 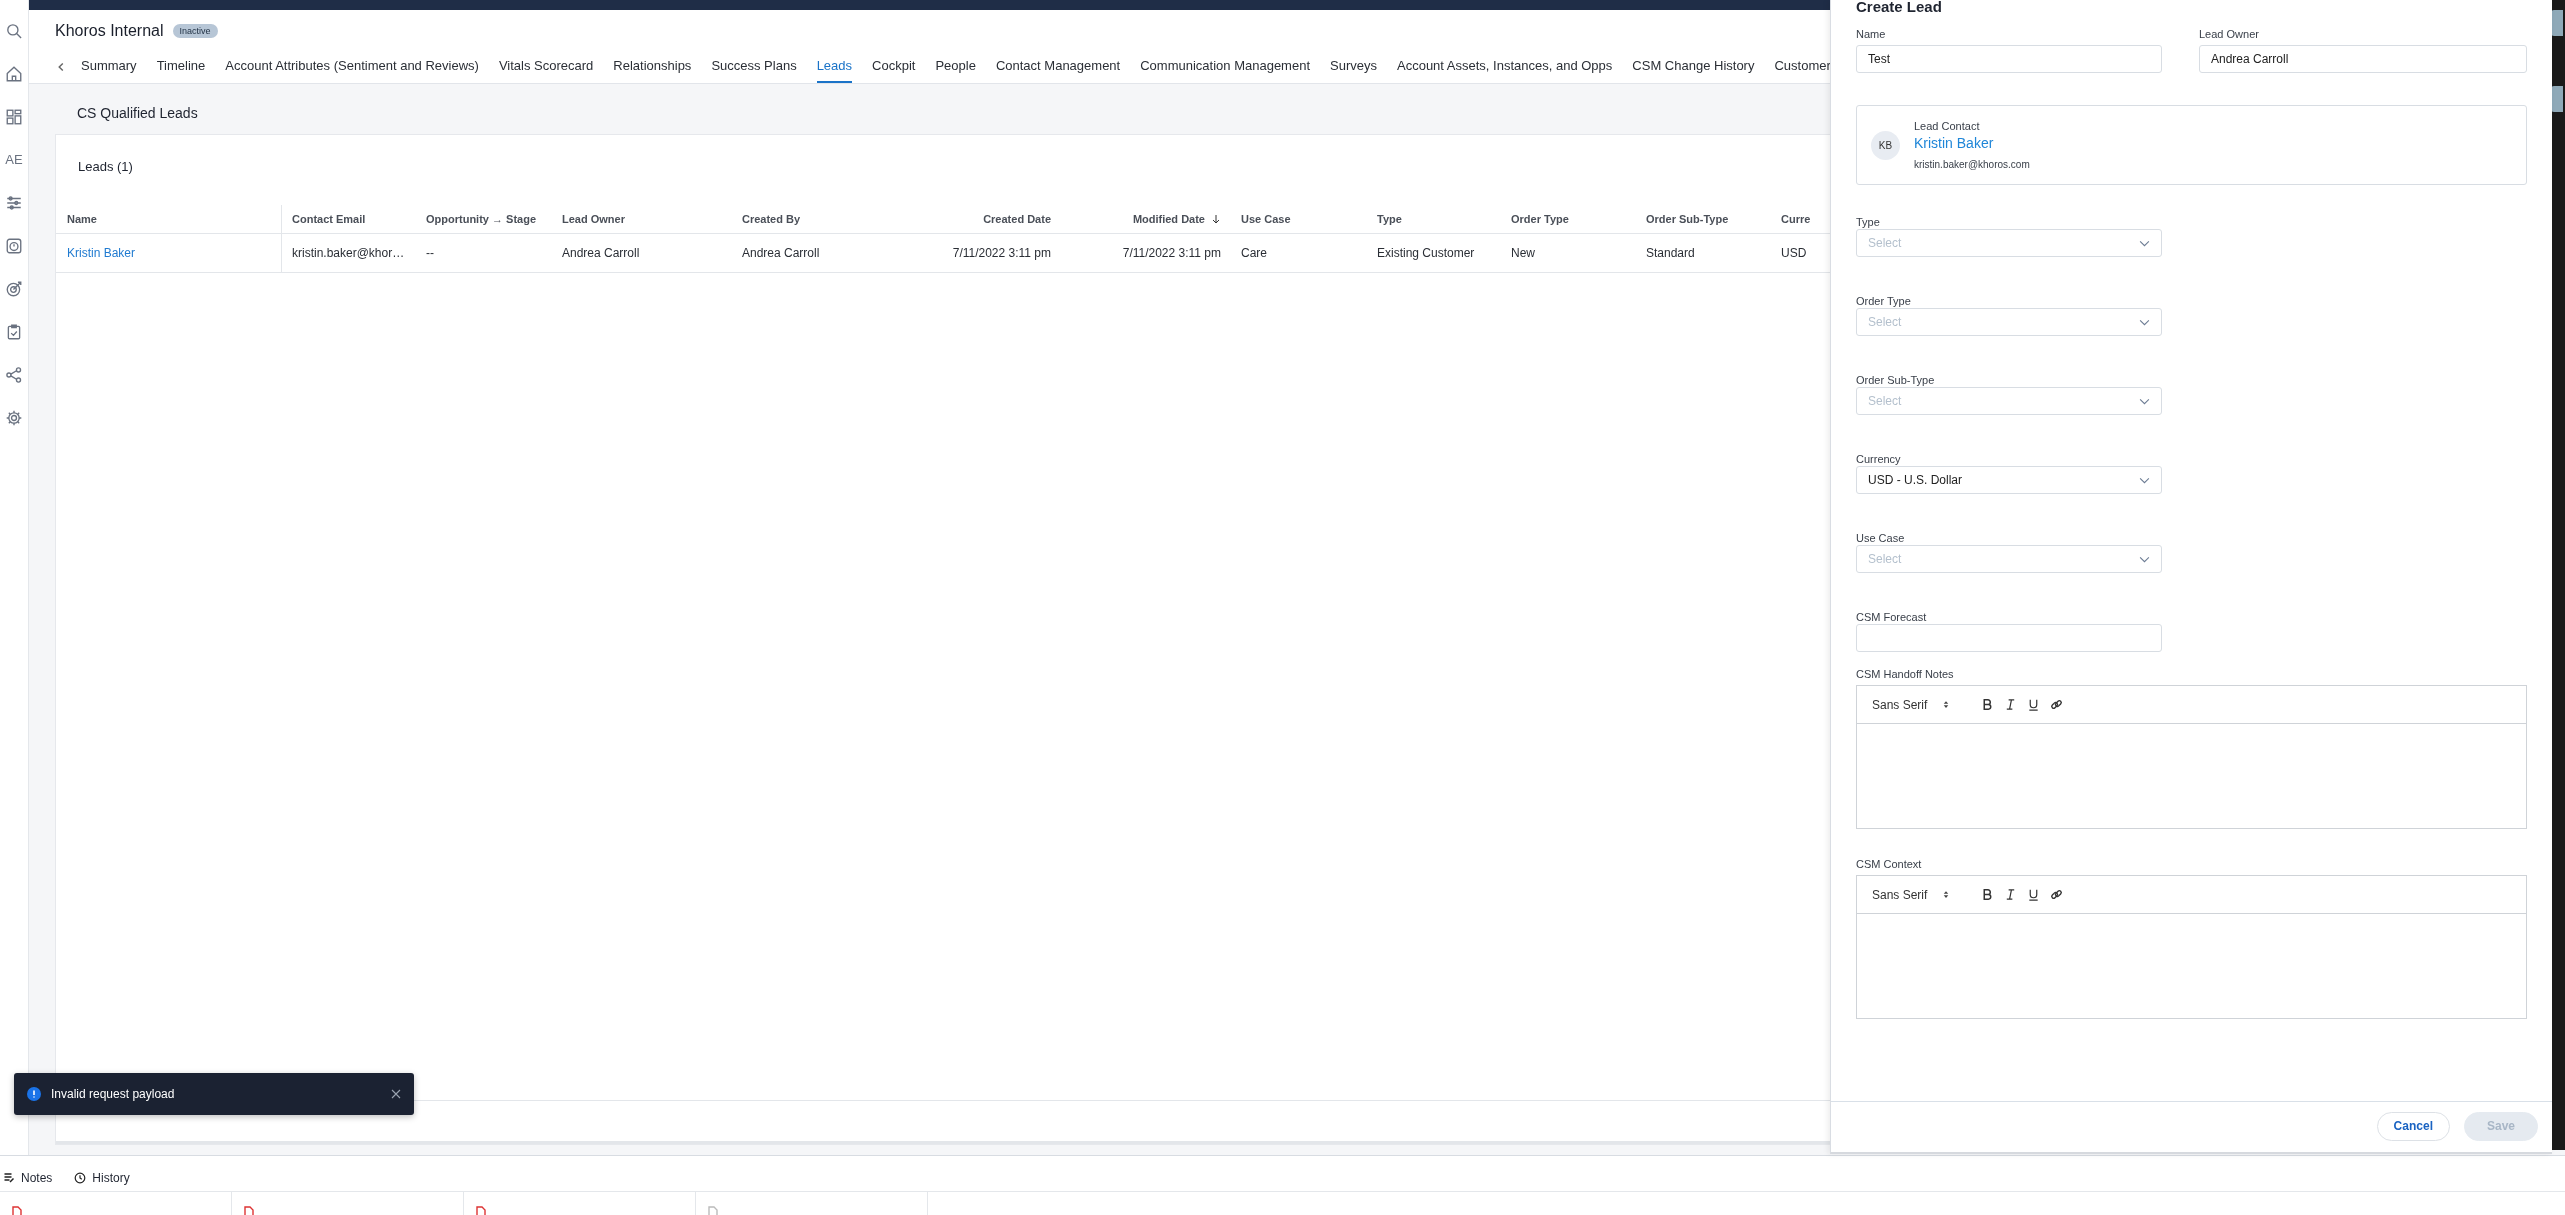 What do you see at coordinates (1670, 253) in the screenshot?
I see `table-cell-text: Standard` at bounding box center [1670, 253].